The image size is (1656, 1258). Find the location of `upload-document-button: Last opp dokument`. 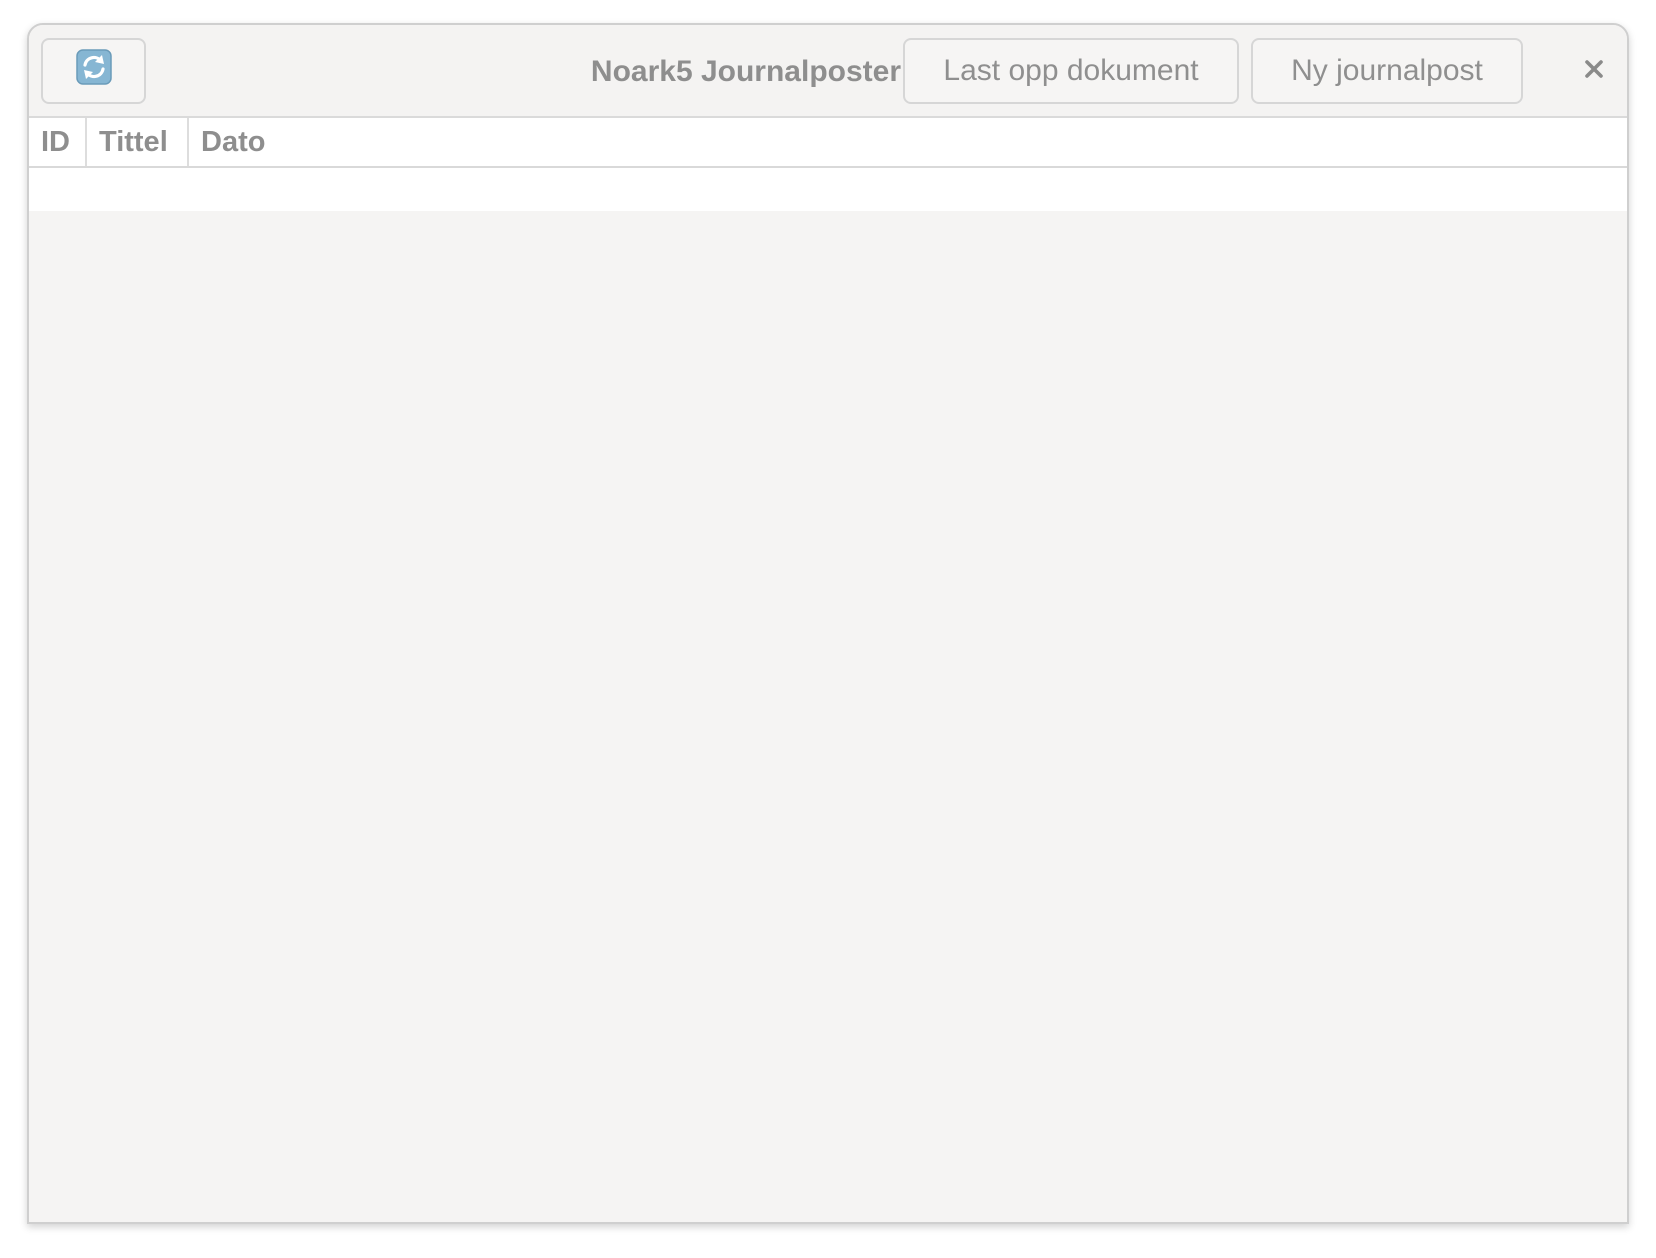

upload-document-button: Last opp dokument is located at coordinates (1071, 71).